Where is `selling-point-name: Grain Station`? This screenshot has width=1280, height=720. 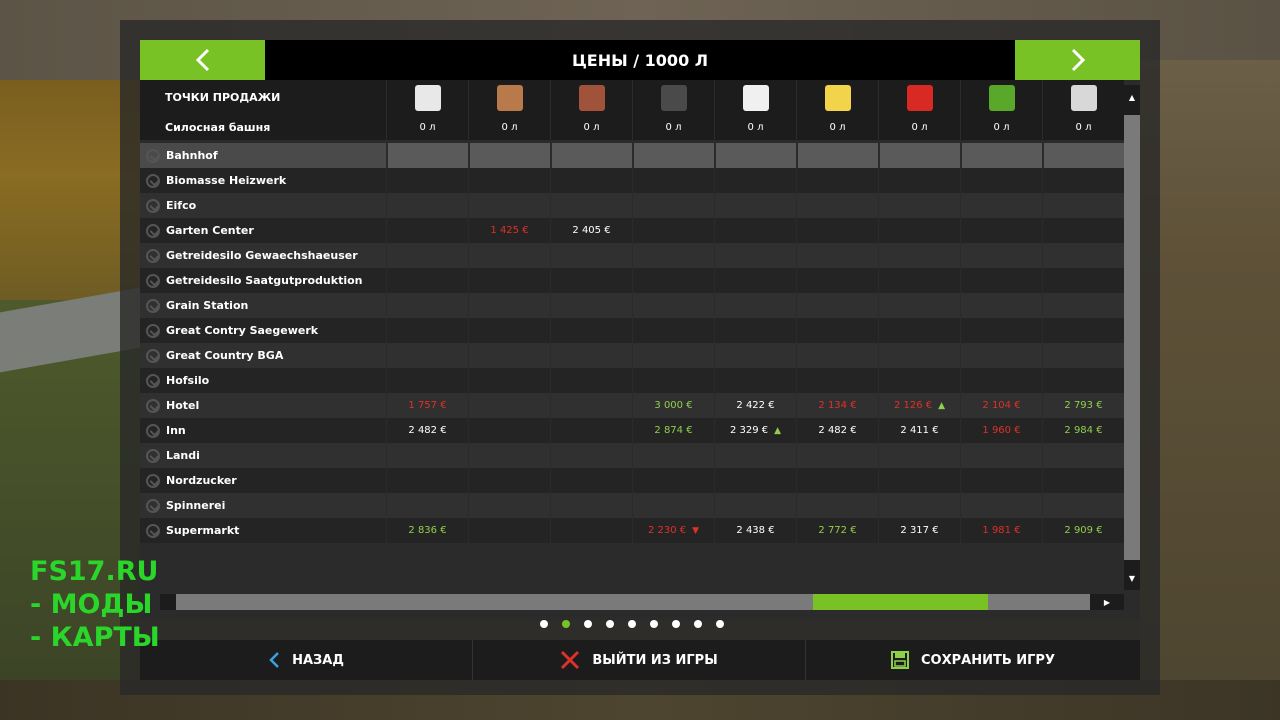
selling-point-name: Grain Station is located at coordinates (263, 305).